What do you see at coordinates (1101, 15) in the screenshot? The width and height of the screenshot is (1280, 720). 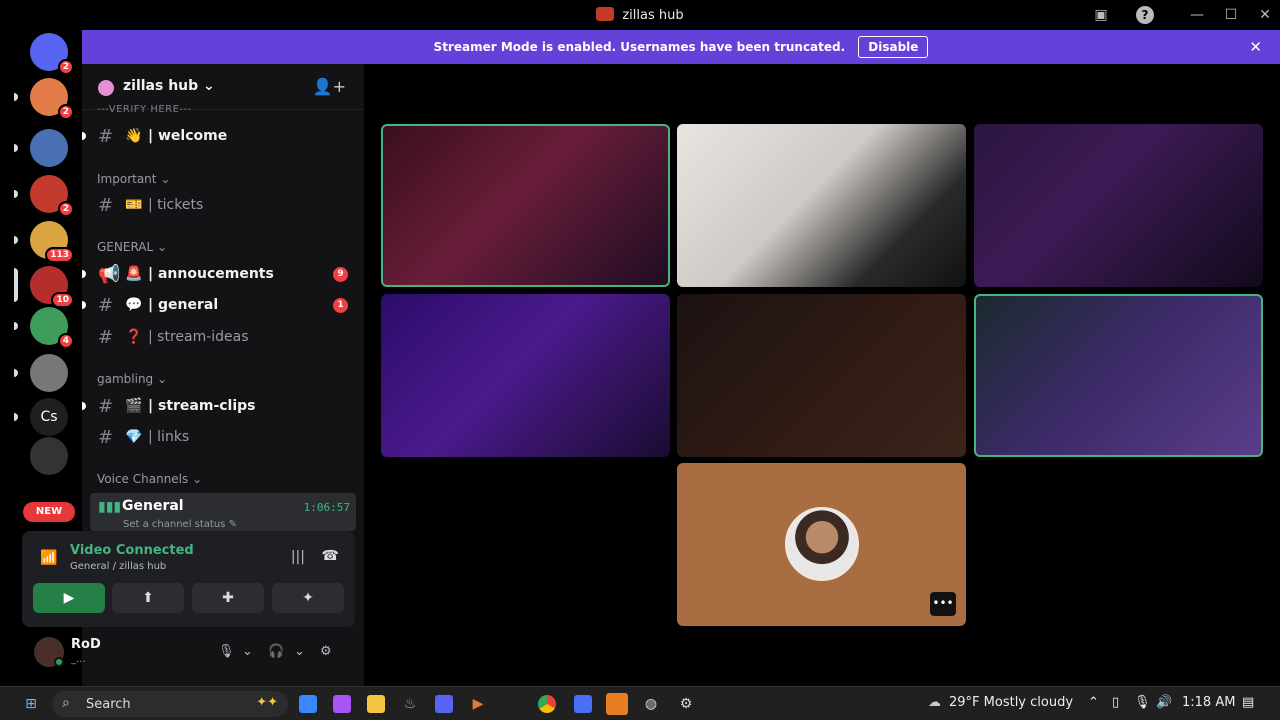 I see `inbox-icon: ▣` at bounding box center [1101, 15].